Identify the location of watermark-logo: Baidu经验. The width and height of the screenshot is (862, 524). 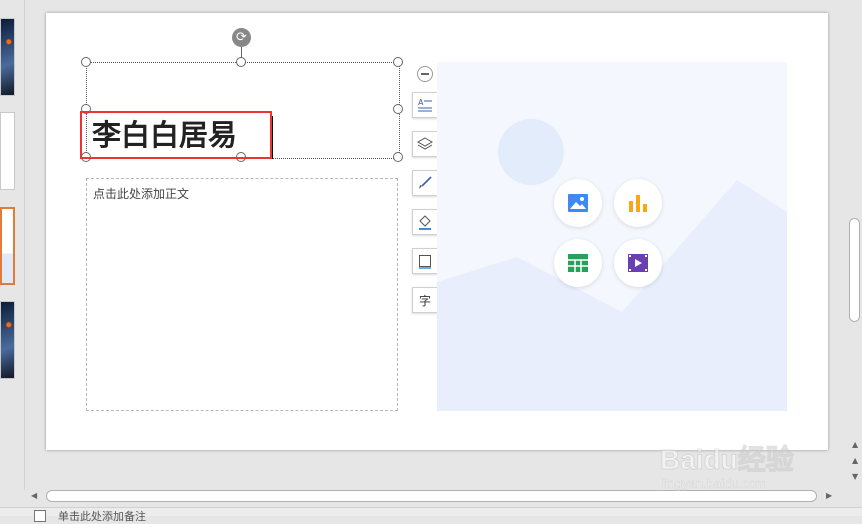
(727, 460).